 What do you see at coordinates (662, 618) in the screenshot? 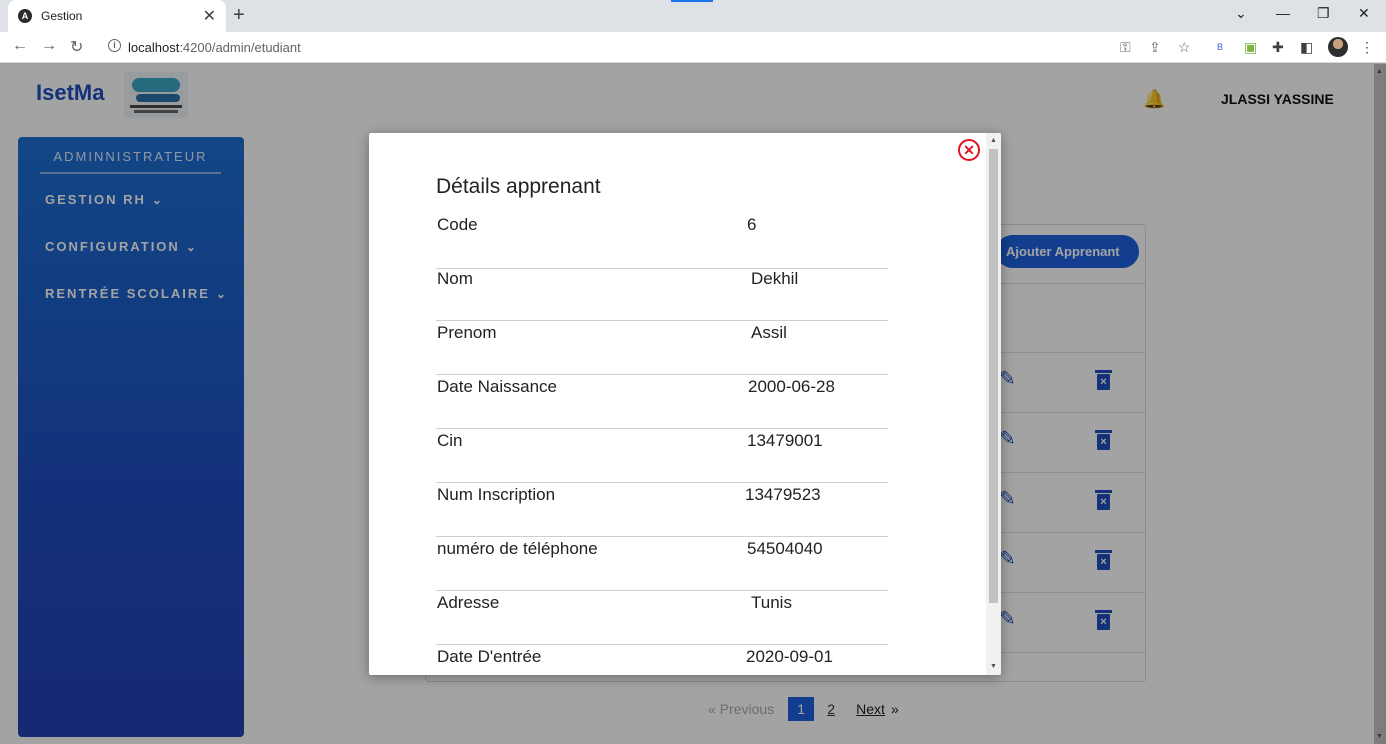
I see `detail-row-adresse: Adresse Tunis` at bounding box center [662, 618].